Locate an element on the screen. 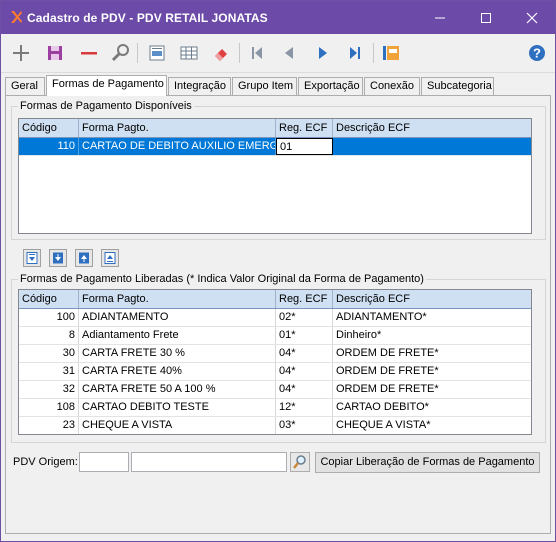 Image resolution: width=556 pixels, height=542 pixels. table-row: 31 CARTA FRETE 40% 04* ORDEM DE FRETE* is located at coordinates (275, 372).